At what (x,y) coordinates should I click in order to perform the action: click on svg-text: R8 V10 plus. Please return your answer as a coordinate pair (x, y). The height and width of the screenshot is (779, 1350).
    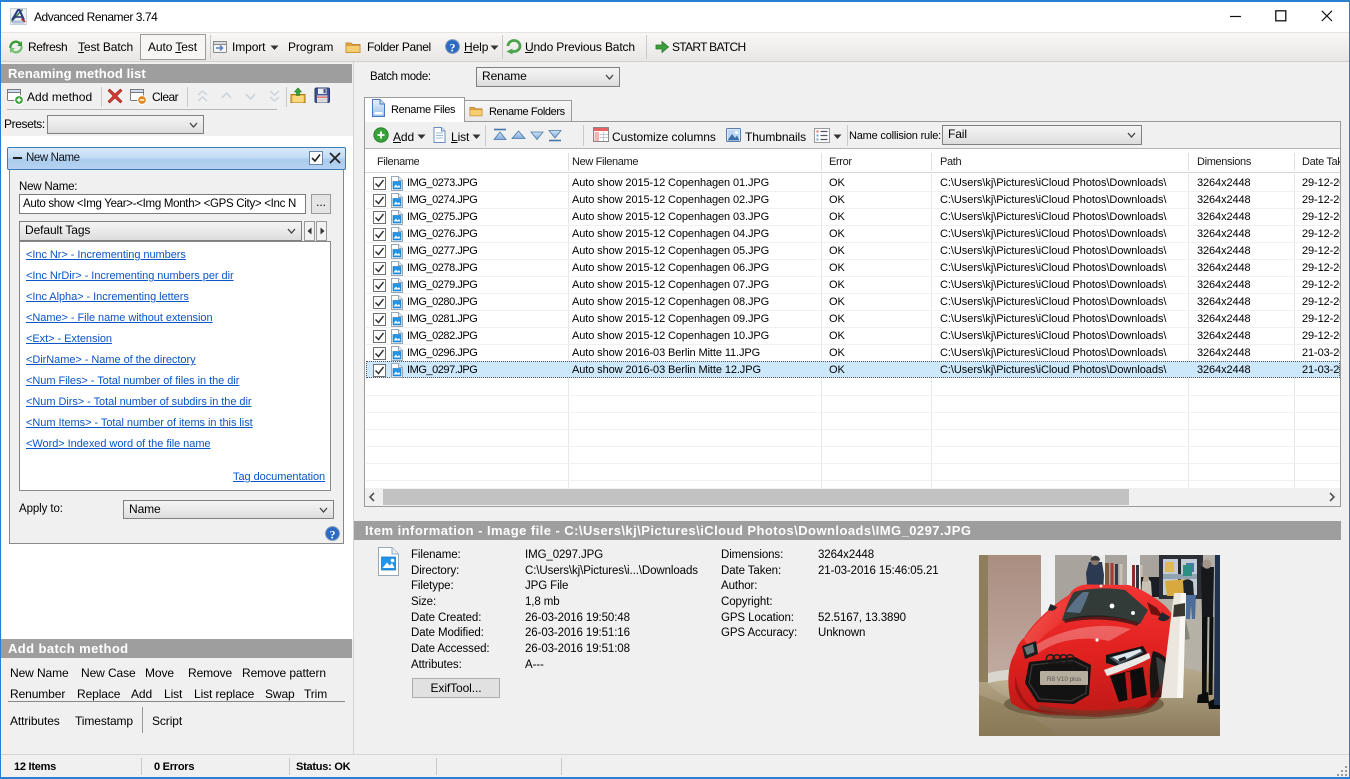
    Looking at the image, I should click on (1064, 679).